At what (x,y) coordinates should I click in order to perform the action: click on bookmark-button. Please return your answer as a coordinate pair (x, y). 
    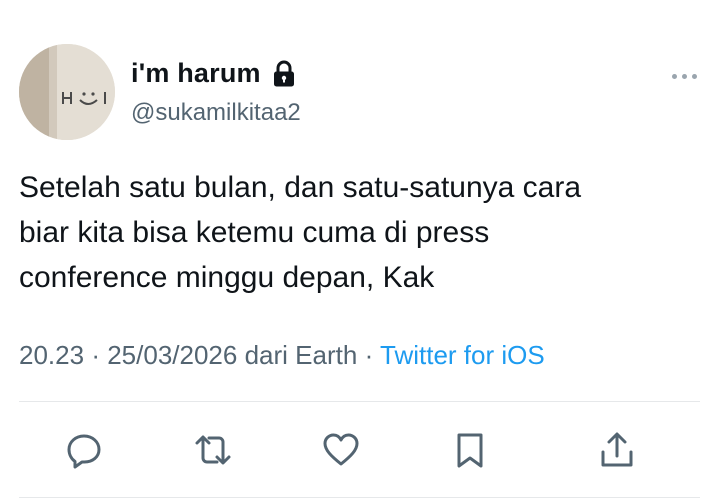
    Looking at the image, I should click on (470, 450).